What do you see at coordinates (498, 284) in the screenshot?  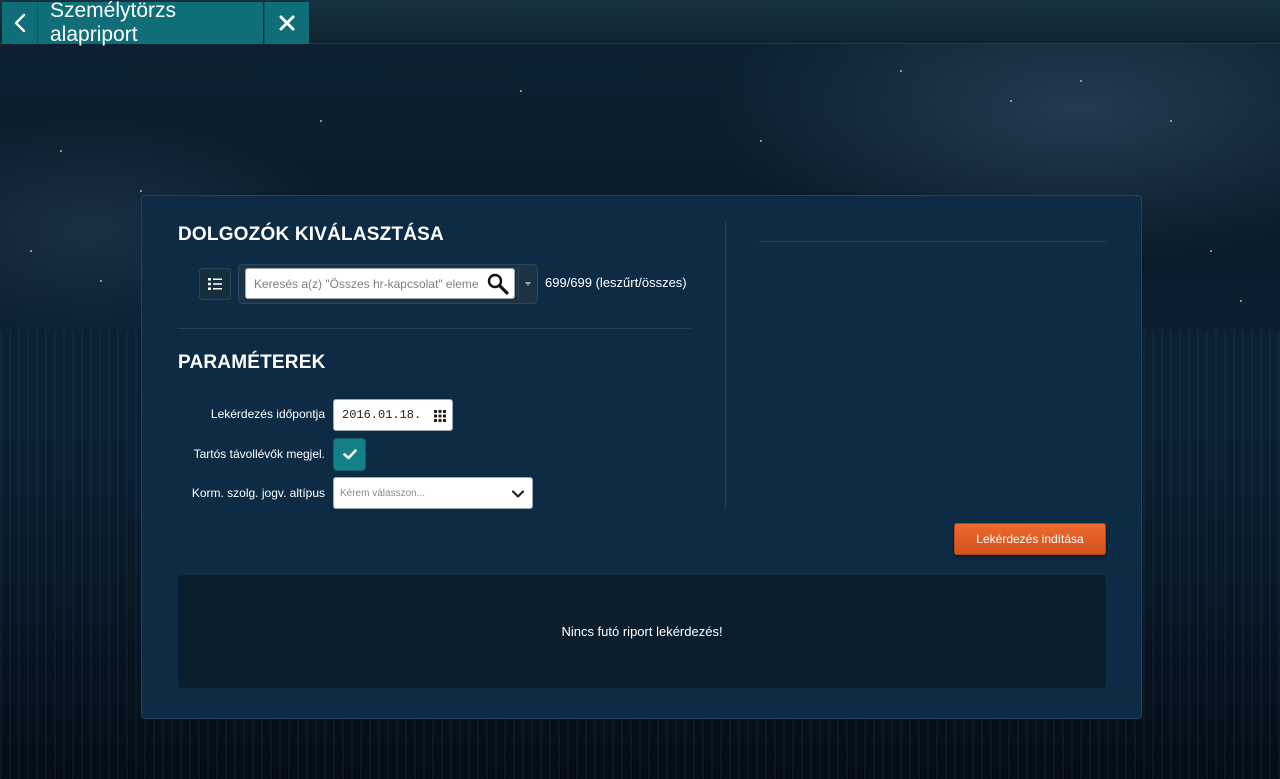 I see `search-icon` at bounding box center [498, 284].